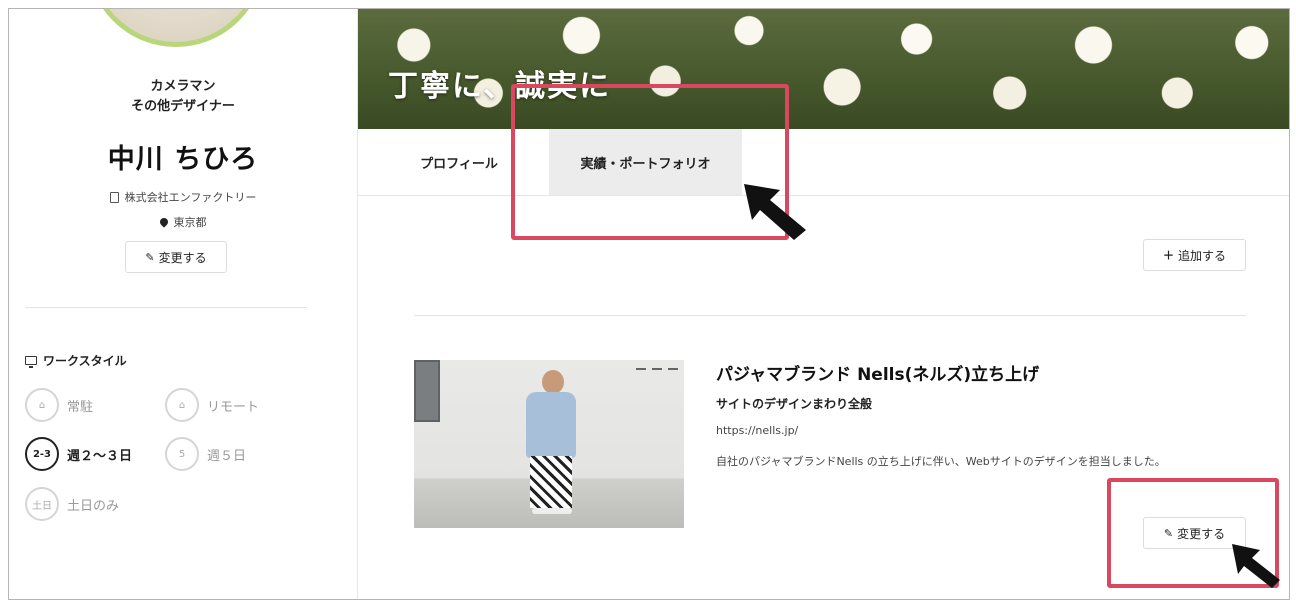 The height and width of the screenshot is (612, 1296). I want to click on workstyle-weekends-label: 土日のみ, so click(93, 506).